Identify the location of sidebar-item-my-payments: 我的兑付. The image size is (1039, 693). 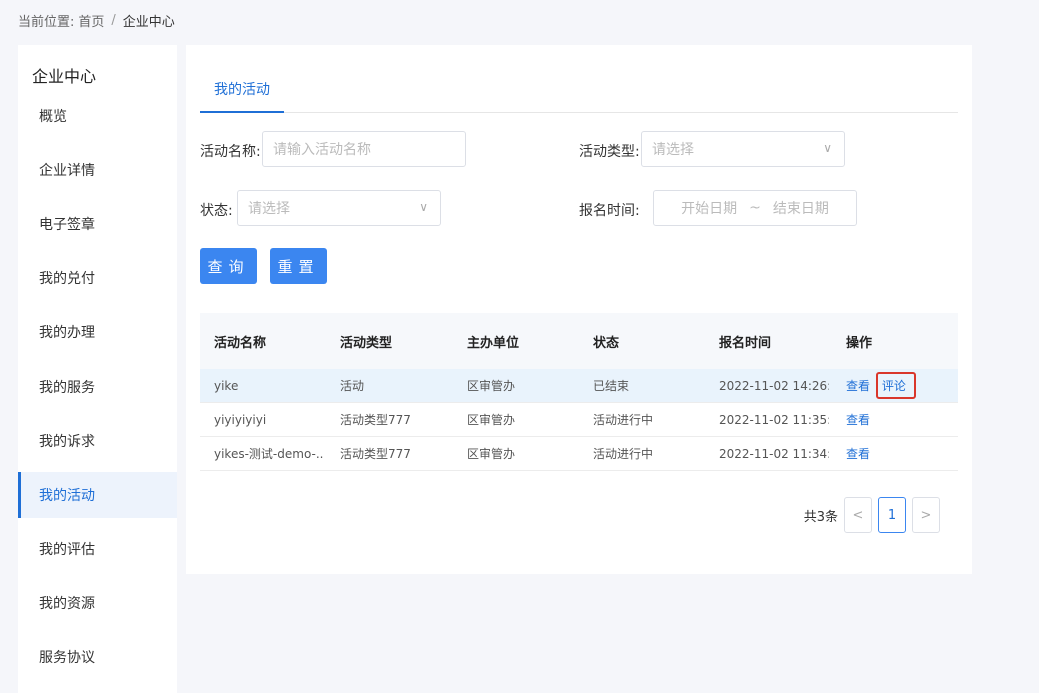
(97, 278).